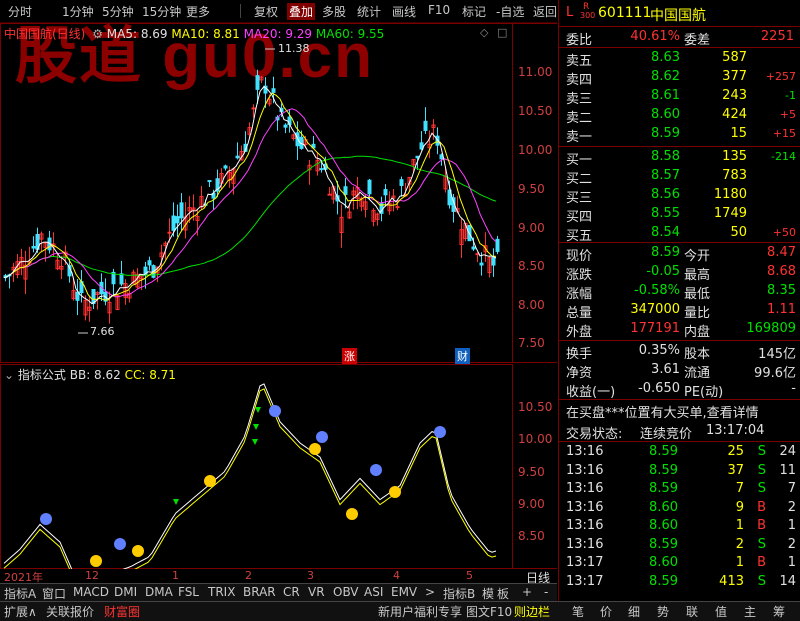  Describe the element at coordinates (666, 434) in the screenshot. I see `trade-status: 连续竞价` at that location.